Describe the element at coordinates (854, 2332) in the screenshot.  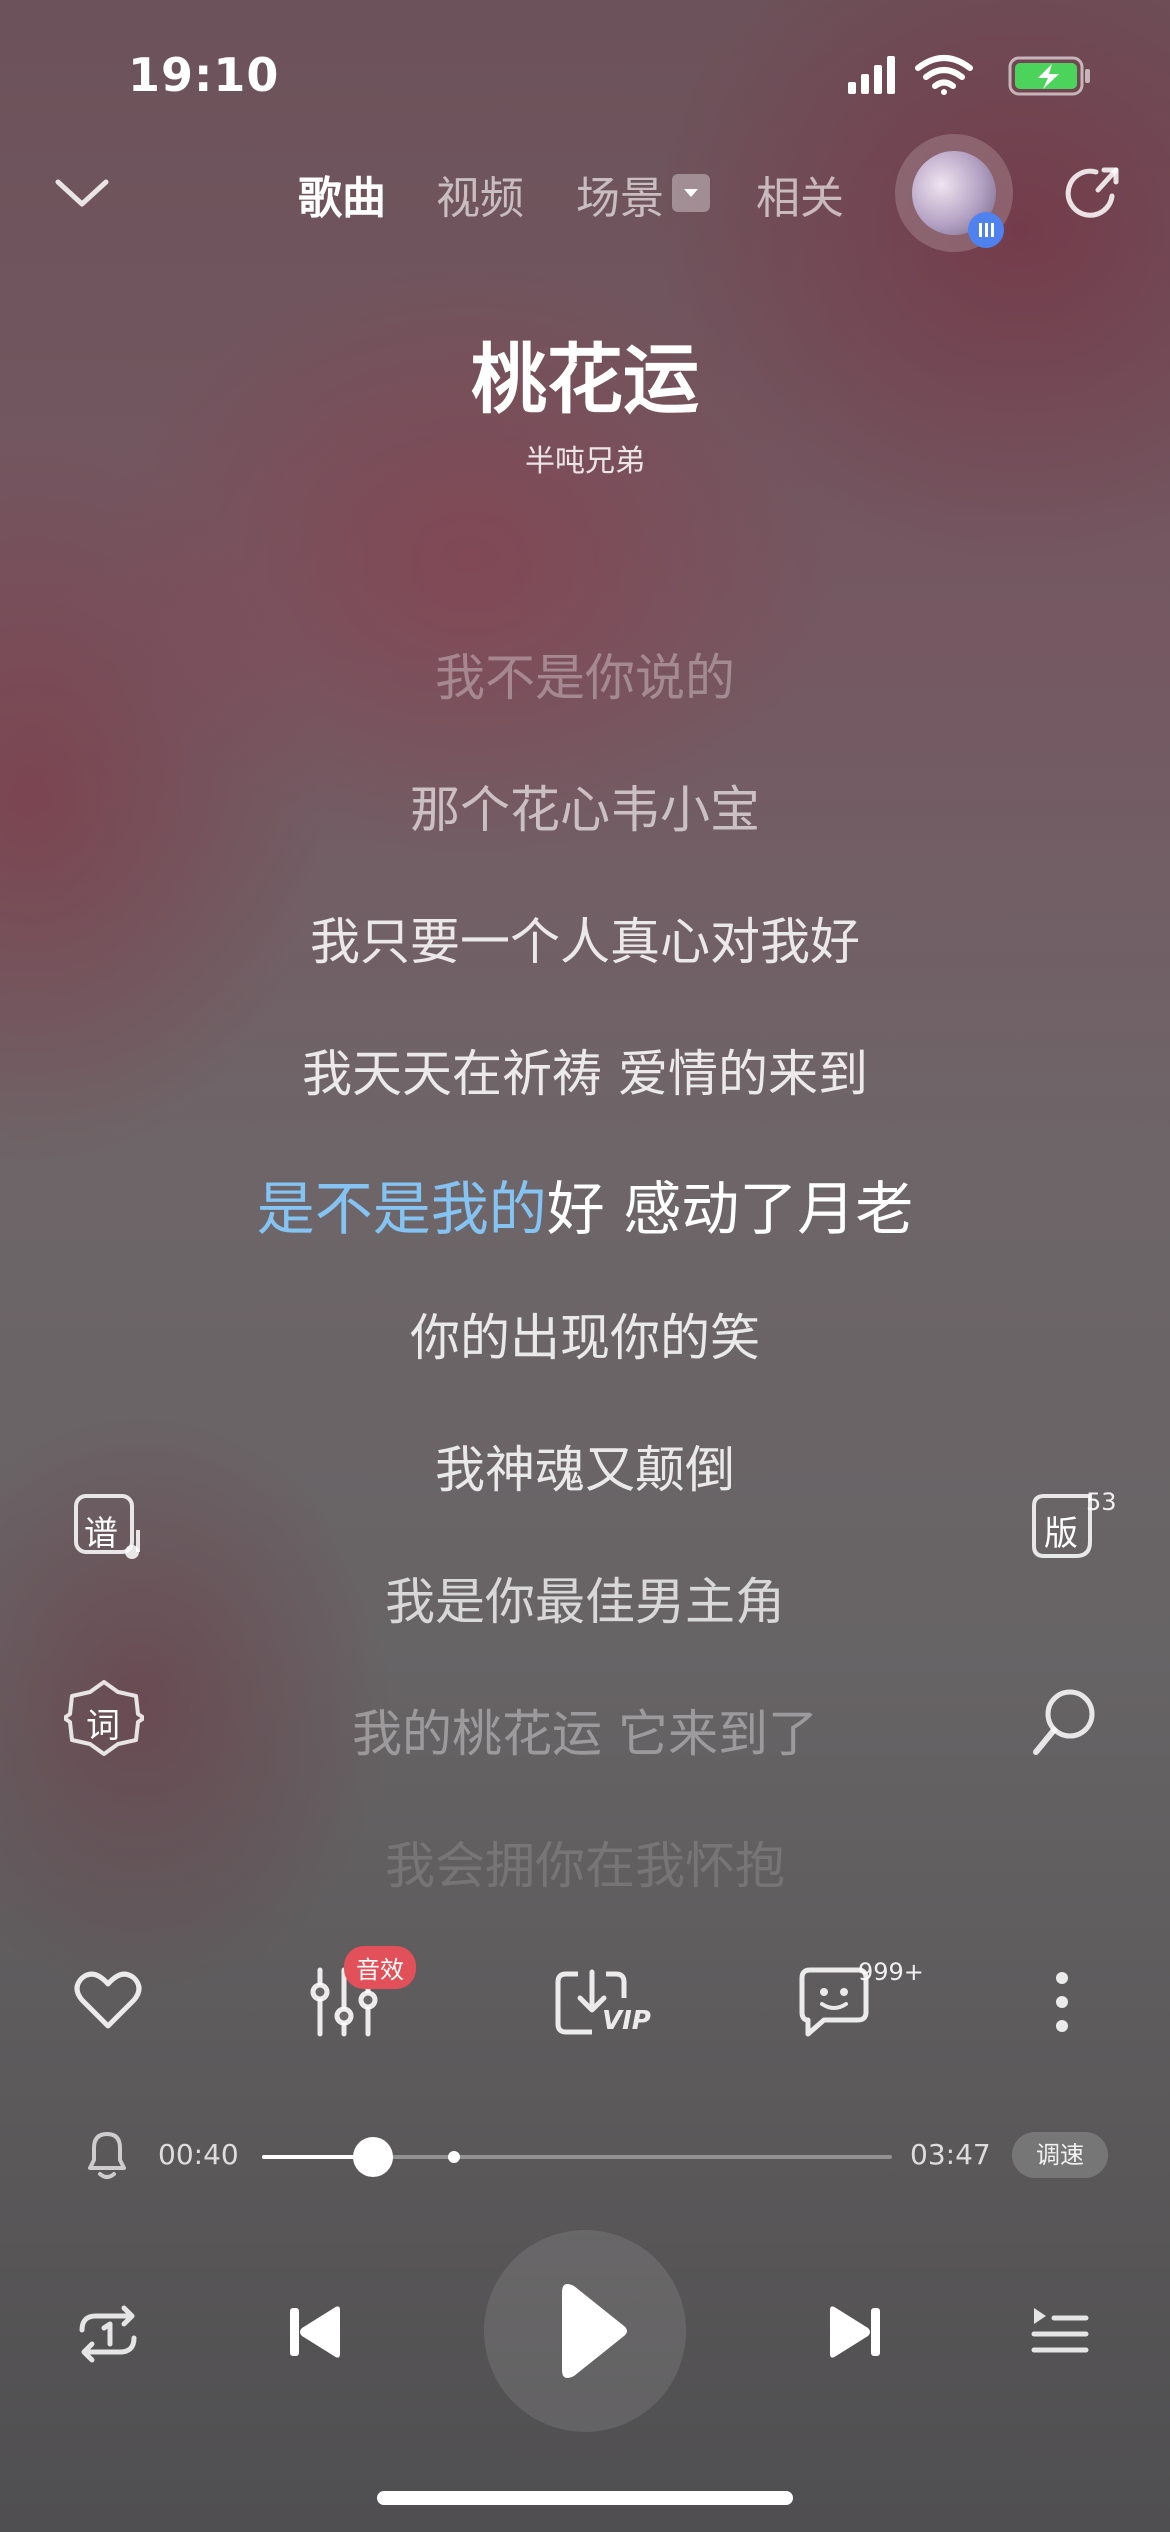
I see `next-track-icon` at that location.